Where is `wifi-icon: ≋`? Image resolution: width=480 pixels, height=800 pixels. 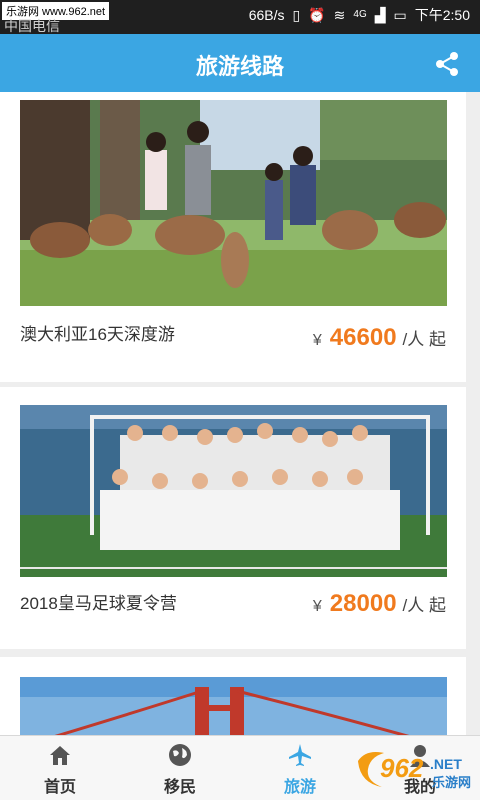
wifi-icon: ≋ is located at coordinates (339, 15).